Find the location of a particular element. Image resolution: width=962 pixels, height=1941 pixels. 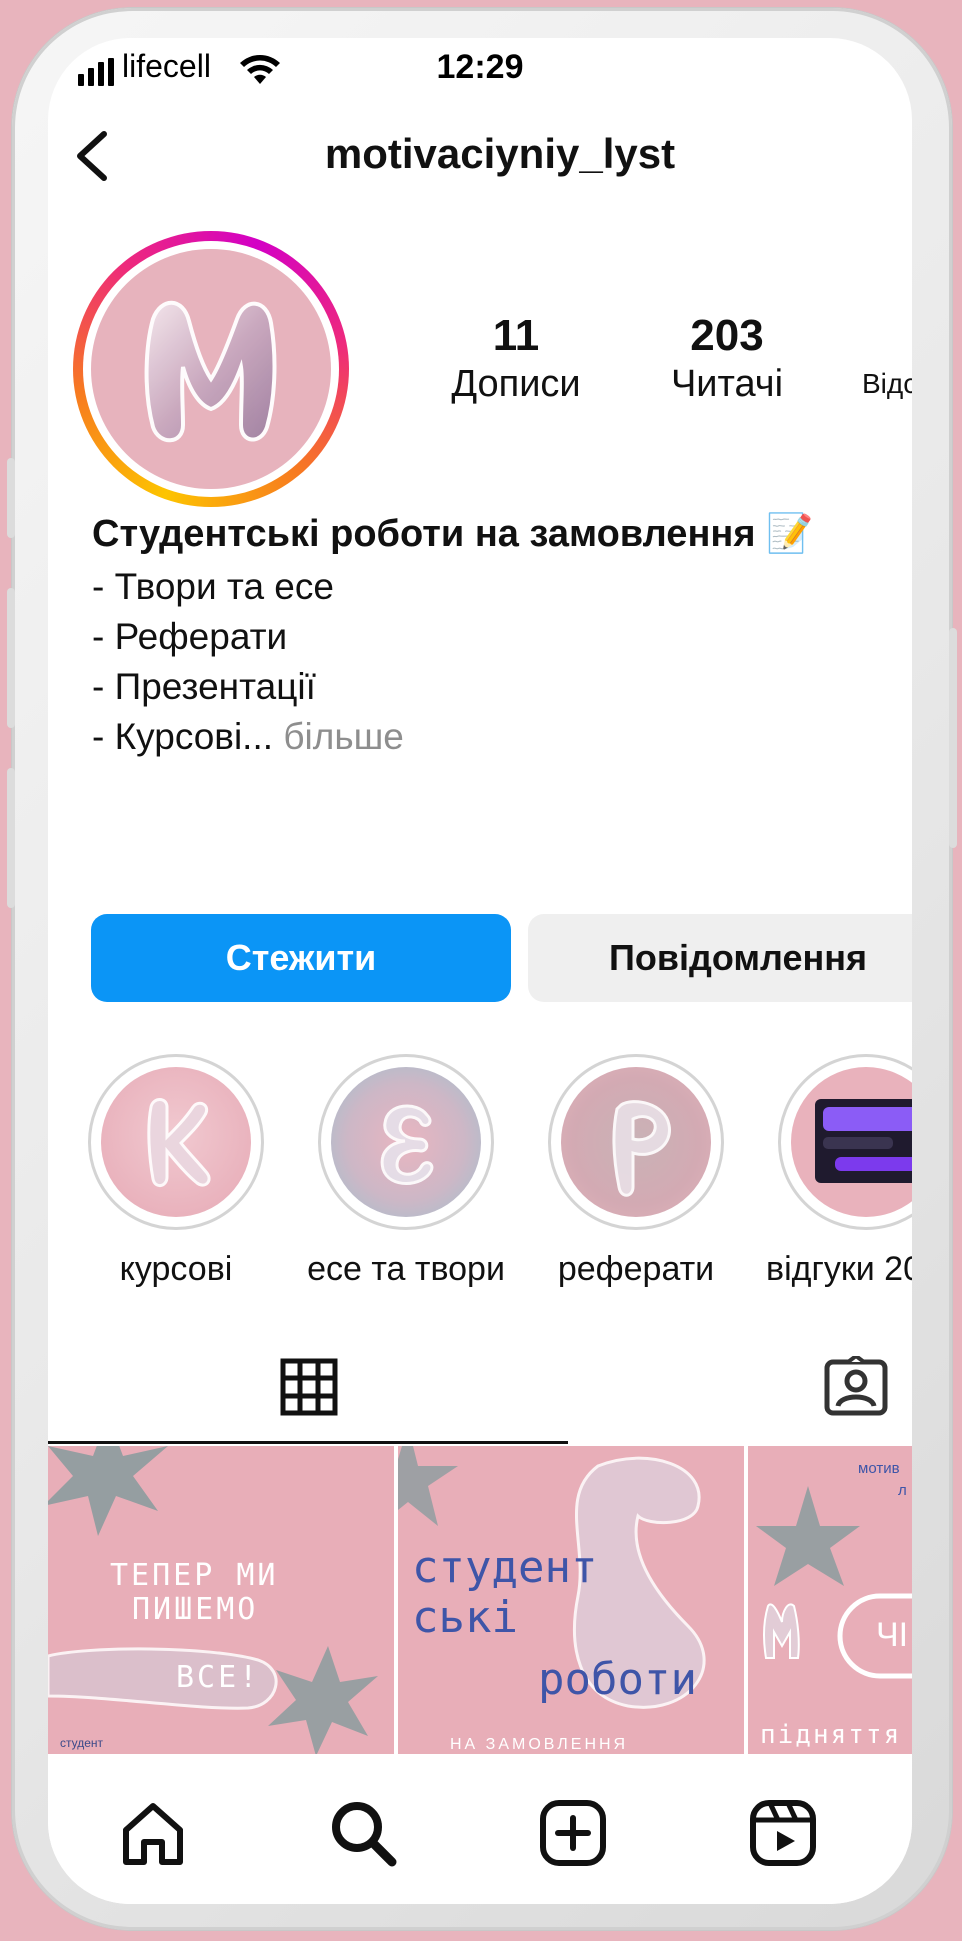

highlight-item: курсові is located at coordinates (176, 1171).